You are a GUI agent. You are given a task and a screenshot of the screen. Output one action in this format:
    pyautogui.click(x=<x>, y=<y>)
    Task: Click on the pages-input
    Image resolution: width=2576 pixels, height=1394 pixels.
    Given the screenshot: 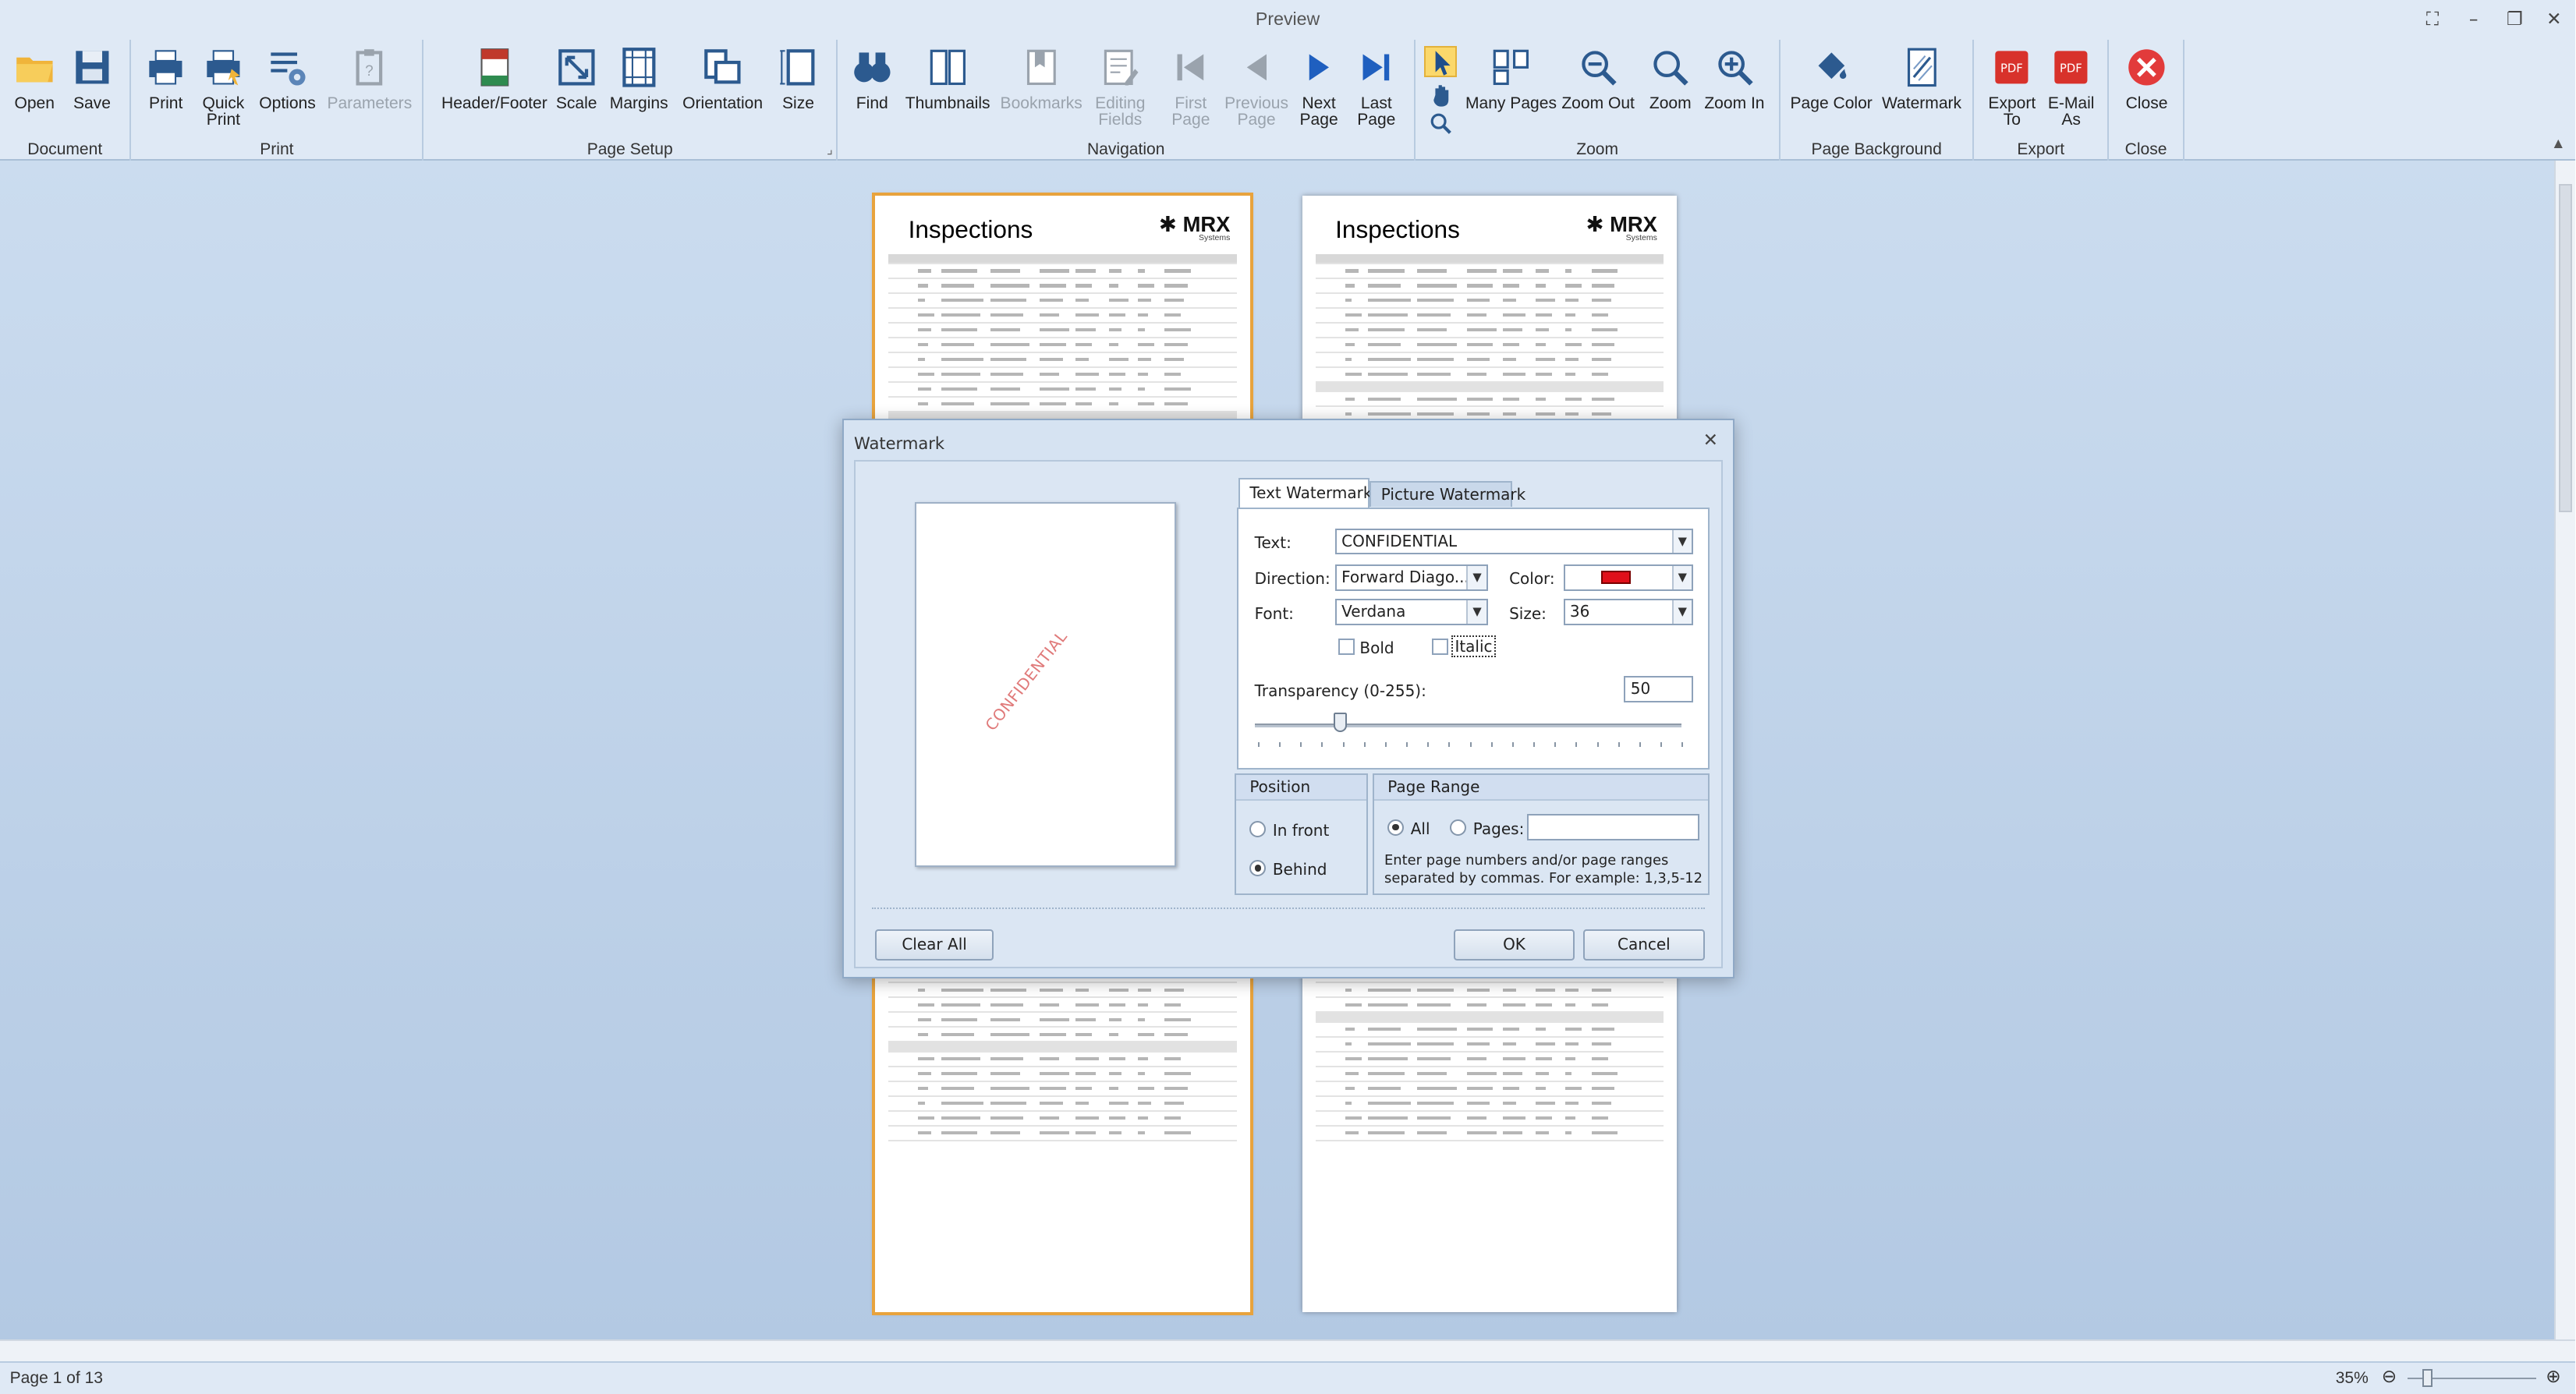 What is the action you would take?
    pyautogui.click(x=1613, y=827)
    